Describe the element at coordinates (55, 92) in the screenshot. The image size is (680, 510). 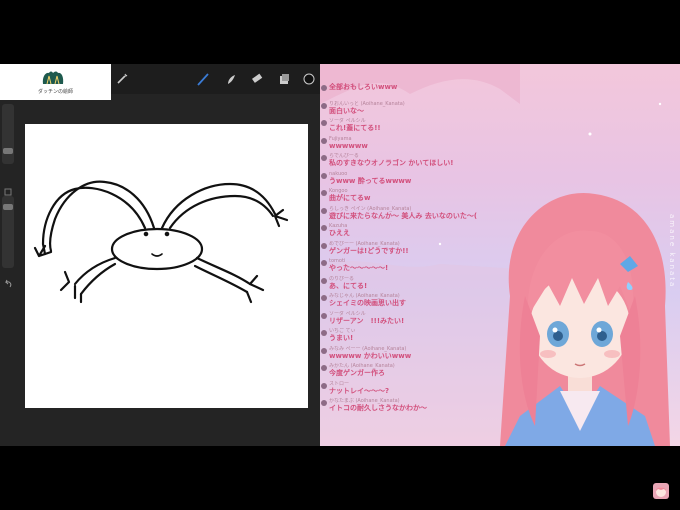
I see `logo-text: ダッチンの絵師` at that location.